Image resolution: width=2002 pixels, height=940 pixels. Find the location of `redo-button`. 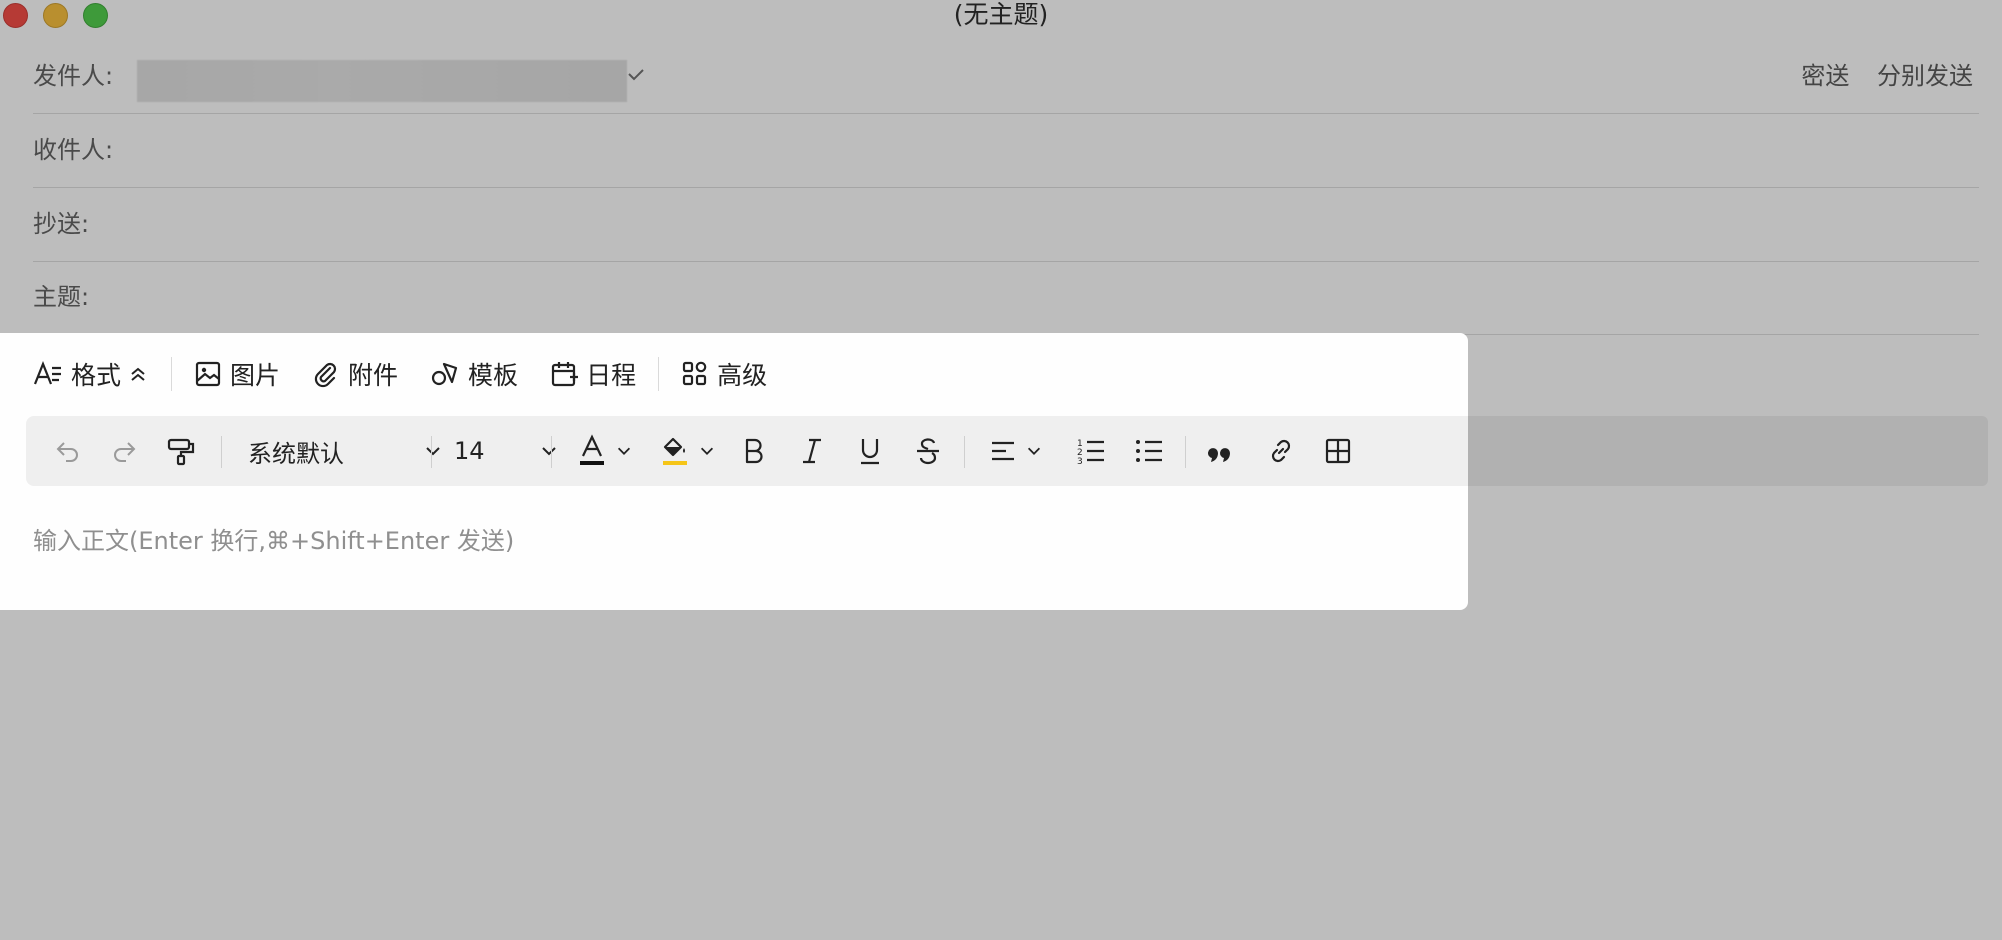

redo-button is located at coordinates (124, 451).